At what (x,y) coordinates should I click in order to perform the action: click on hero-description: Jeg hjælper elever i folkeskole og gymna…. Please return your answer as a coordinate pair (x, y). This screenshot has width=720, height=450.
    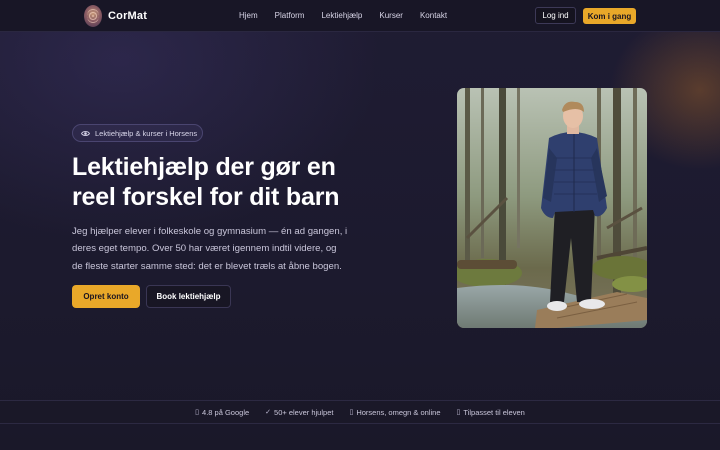
    Looking at the image, I should click on (217, 249).